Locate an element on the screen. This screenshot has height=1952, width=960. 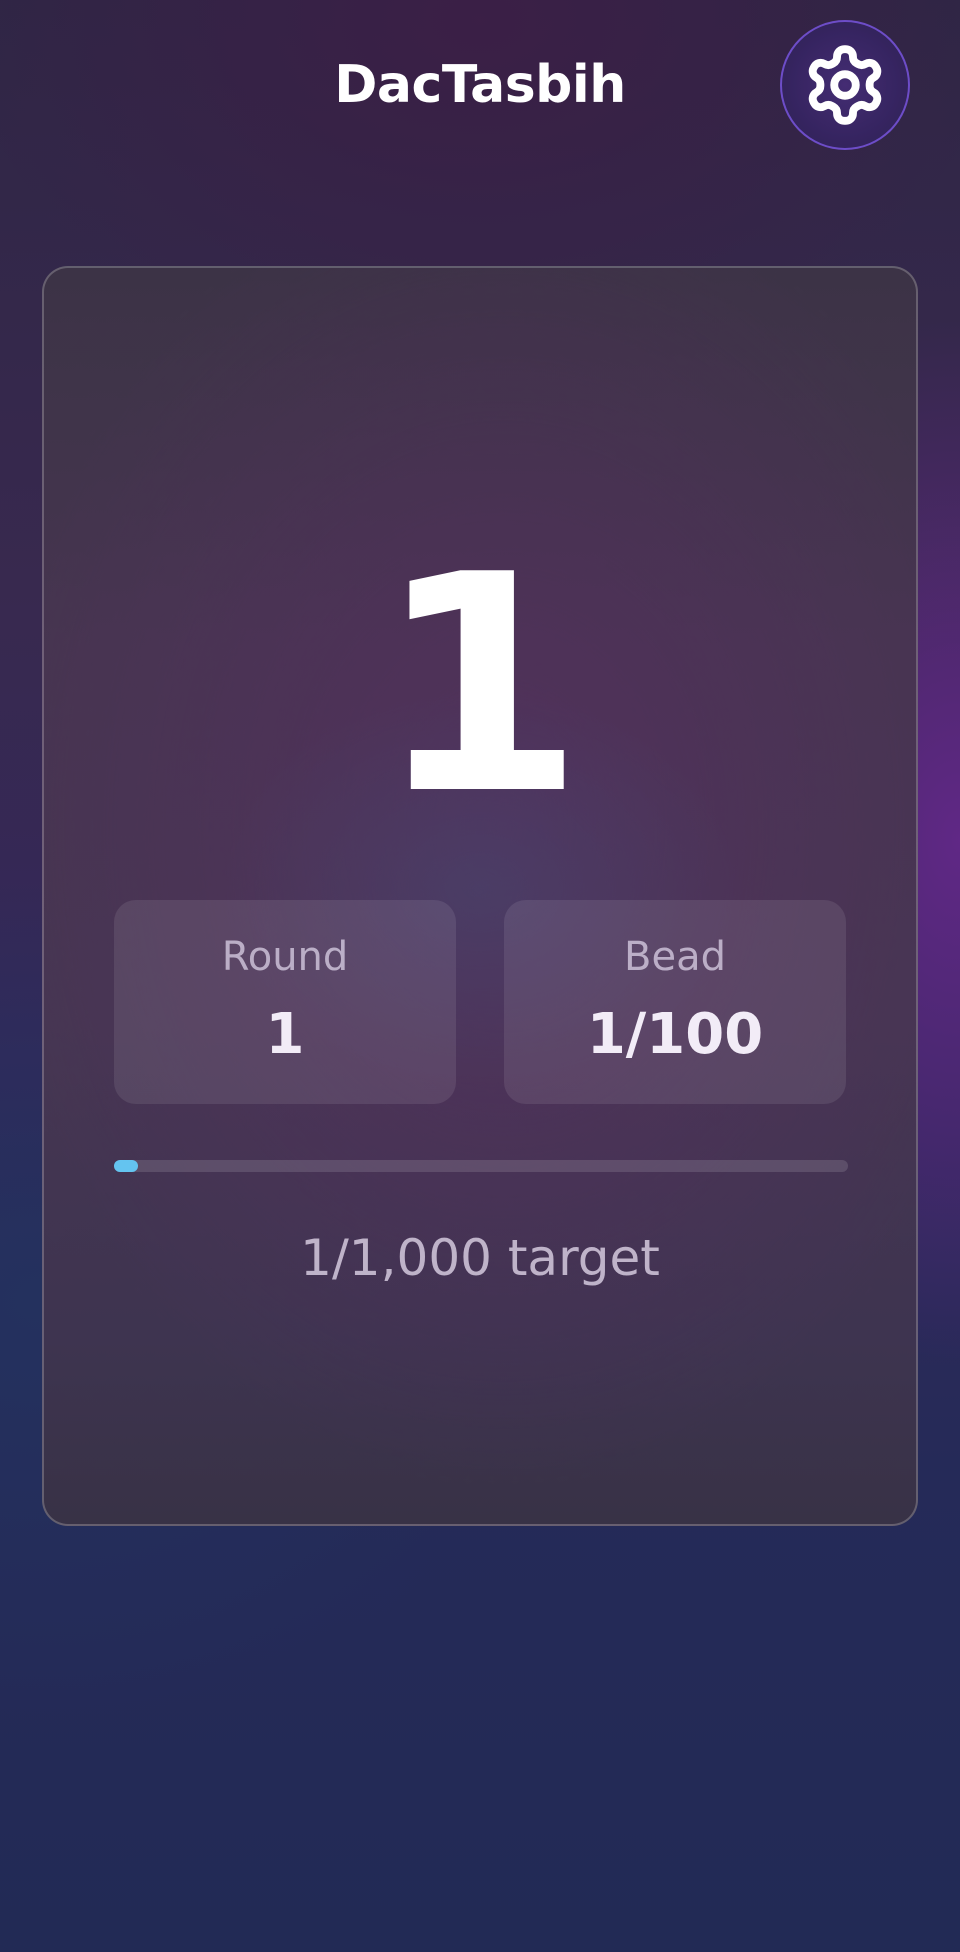
bead-value: 1/100 is located at coordinates (675, 1034).